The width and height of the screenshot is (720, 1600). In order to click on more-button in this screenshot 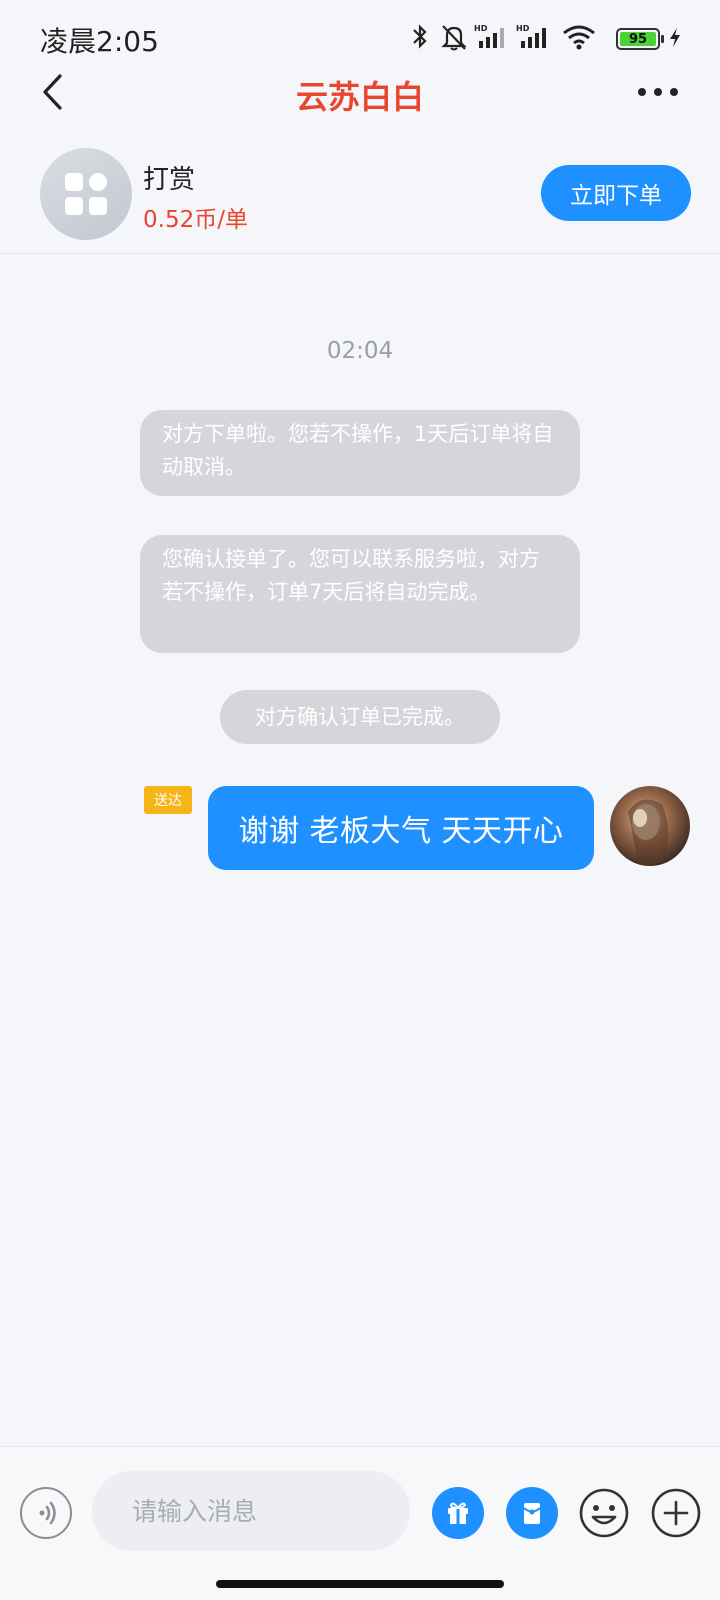, I will do `click(658, 92)`.